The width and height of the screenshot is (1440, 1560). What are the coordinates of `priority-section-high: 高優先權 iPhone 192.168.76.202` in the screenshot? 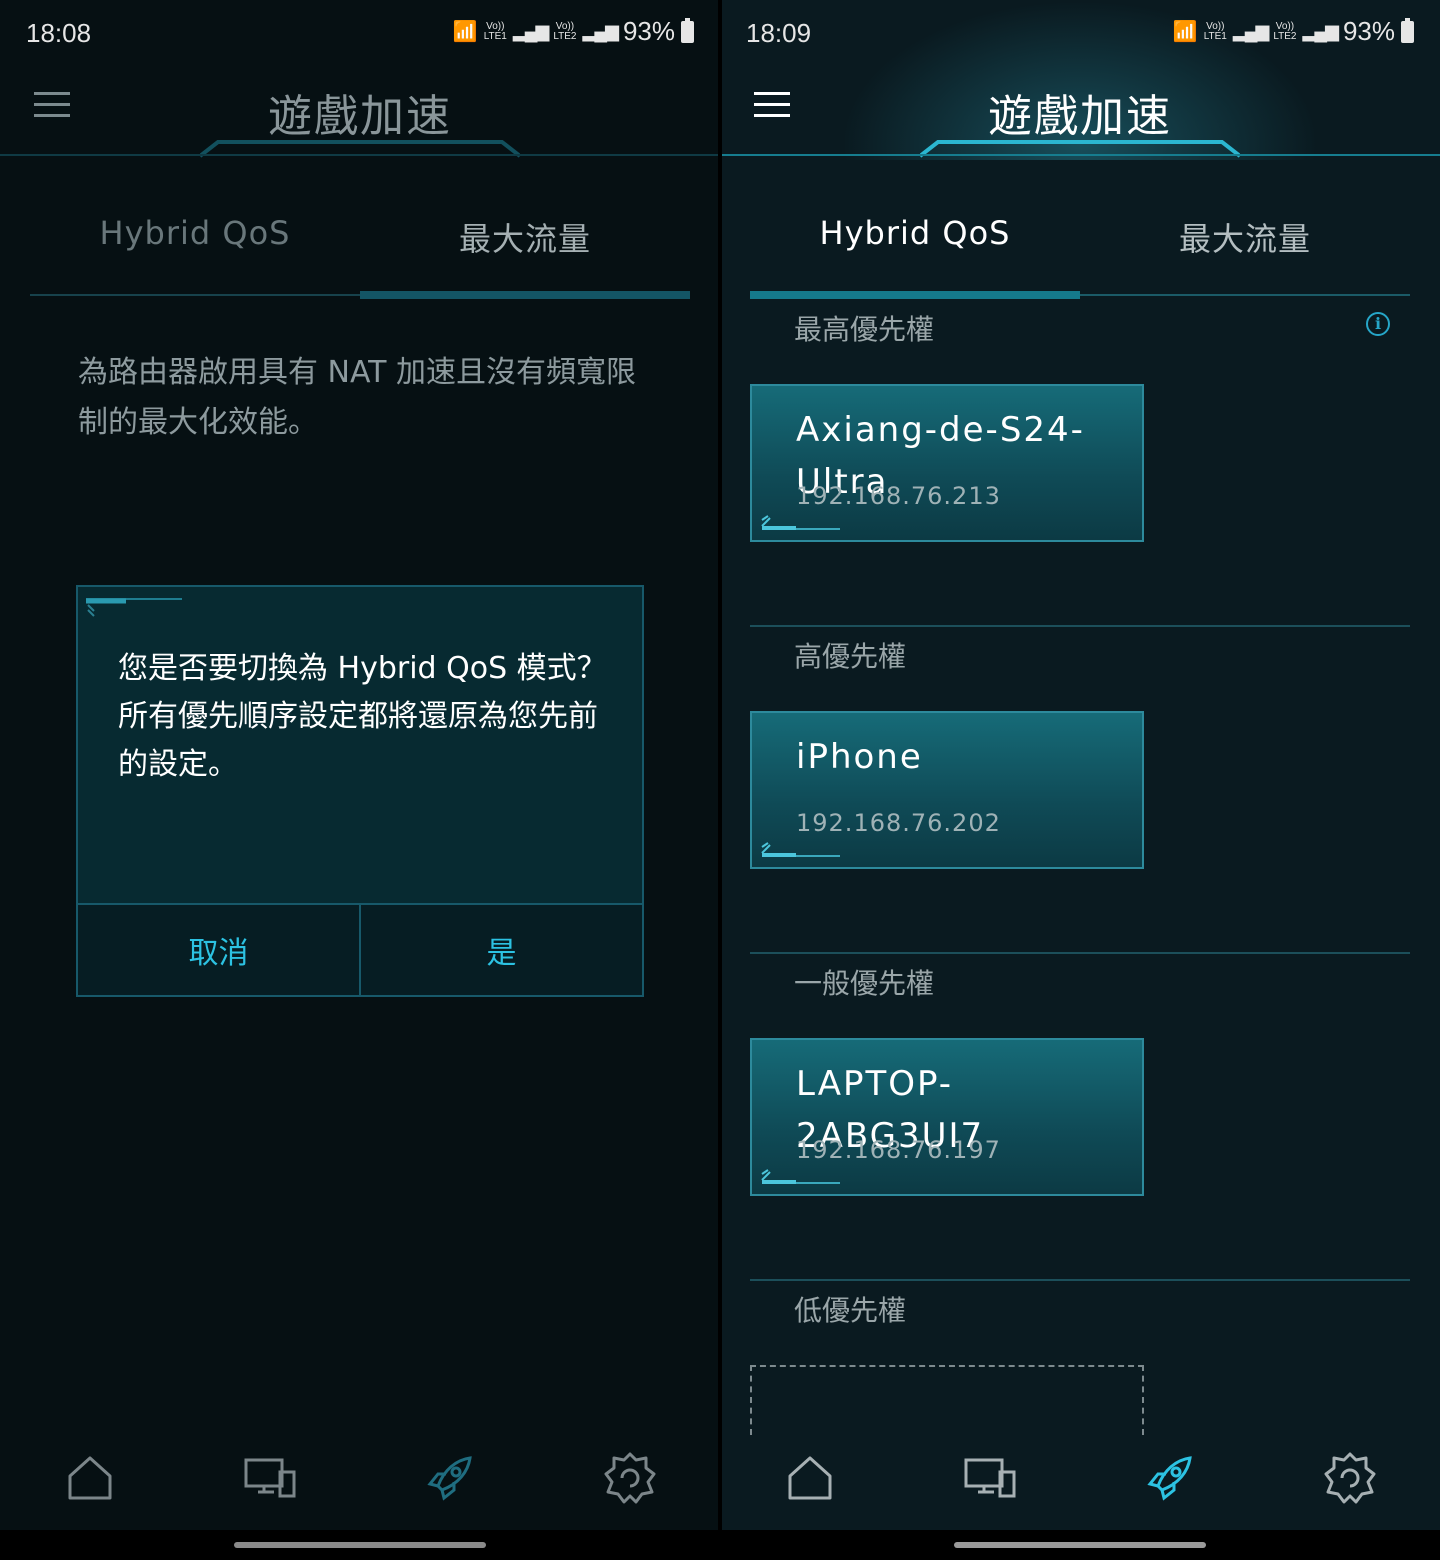 It's located at (1080, 790).